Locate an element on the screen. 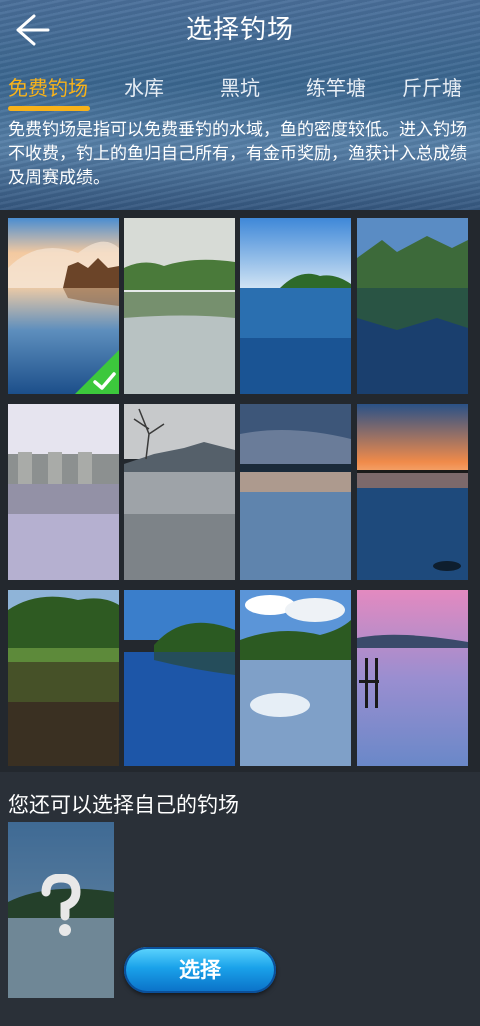  tab-practice-pond: 练竿塘 is located at coordinates (336, 88).